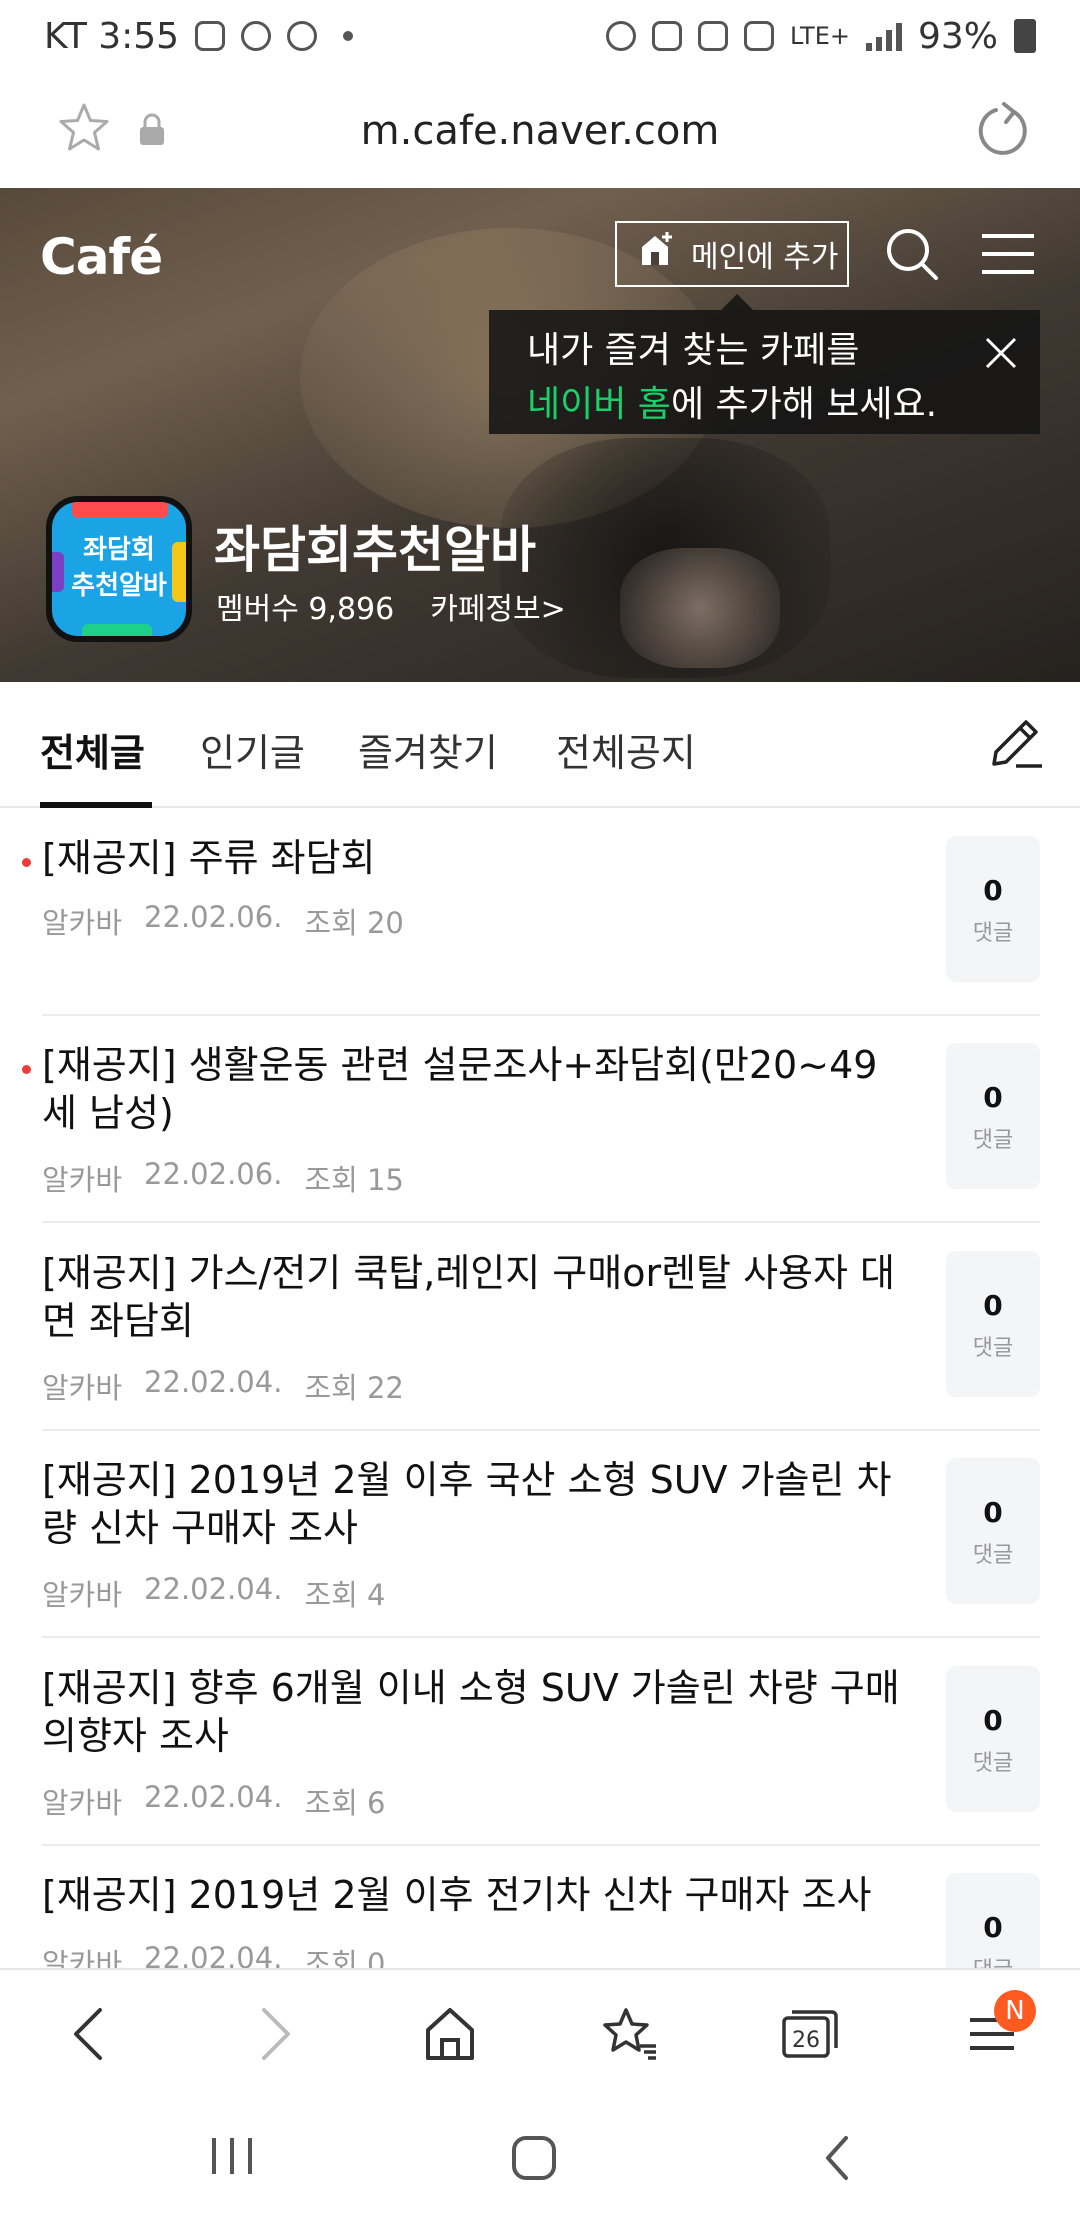 Image resolution: width=1080 pixels, height=2220 pixels. What do you see at coordinates (213, 1174) in the screenshot?
I see `post-date: 22.02.06.` at bounding box center [213, 1174].